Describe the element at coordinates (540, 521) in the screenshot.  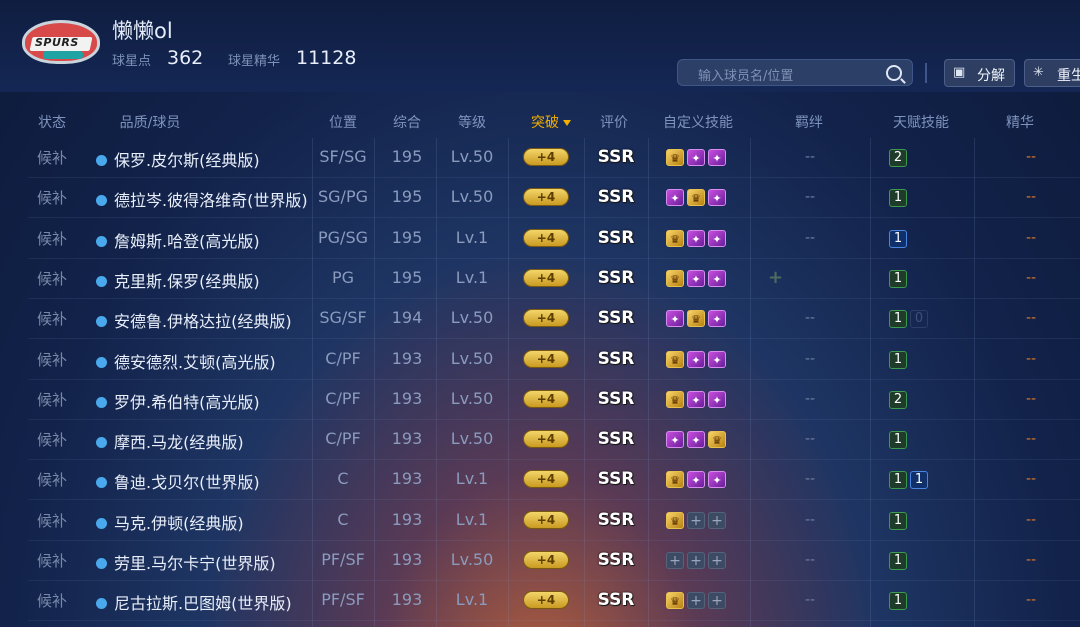
I see `table-row: 候补 马克.伊顿(经典版) C 193 Lv.1 +4 SSR ♛ + + -- 1 --` at that location.